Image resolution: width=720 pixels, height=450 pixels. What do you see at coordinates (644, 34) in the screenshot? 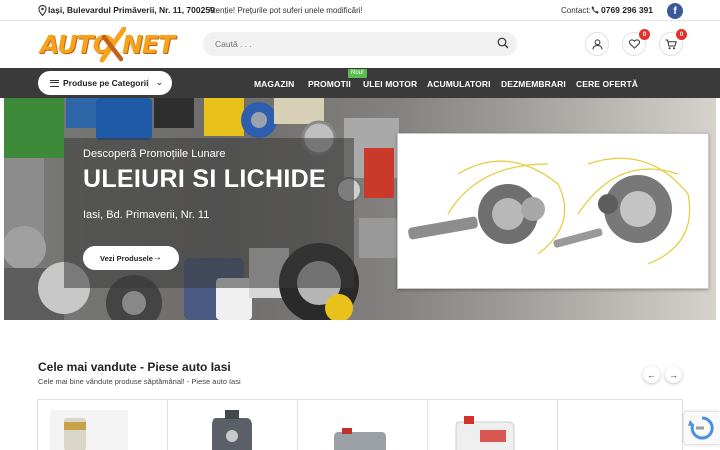
I see `wishlist-count-badge: 0` at bounding box center [644, 34].